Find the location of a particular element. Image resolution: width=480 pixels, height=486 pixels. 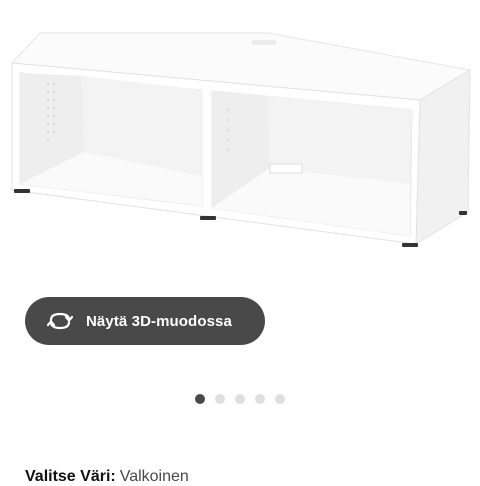

view-3d-label: Näytä 3D-muodossa is located at coordinates (159, 321).